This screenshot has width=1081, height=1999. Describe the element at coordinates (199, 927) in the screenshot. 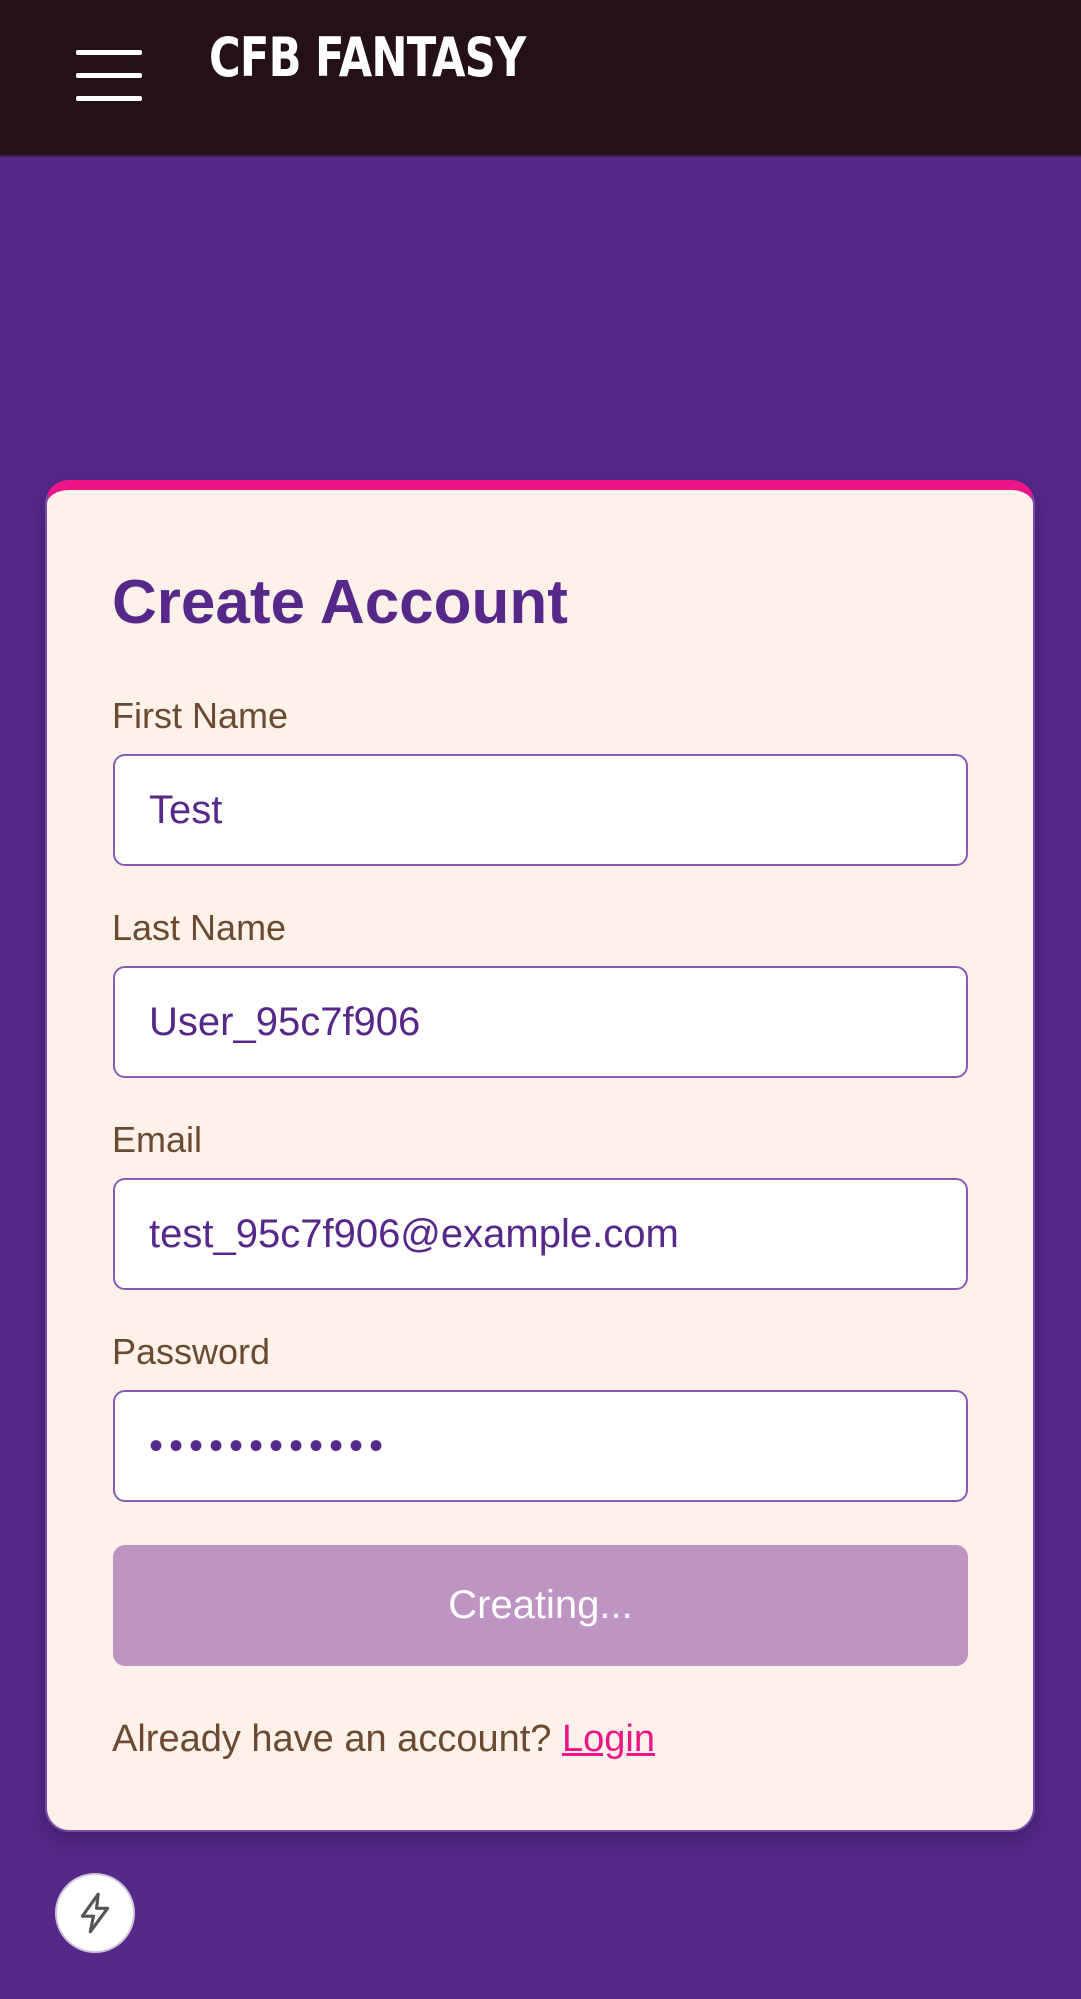

I see `last-name-label: Last Name` at that location.